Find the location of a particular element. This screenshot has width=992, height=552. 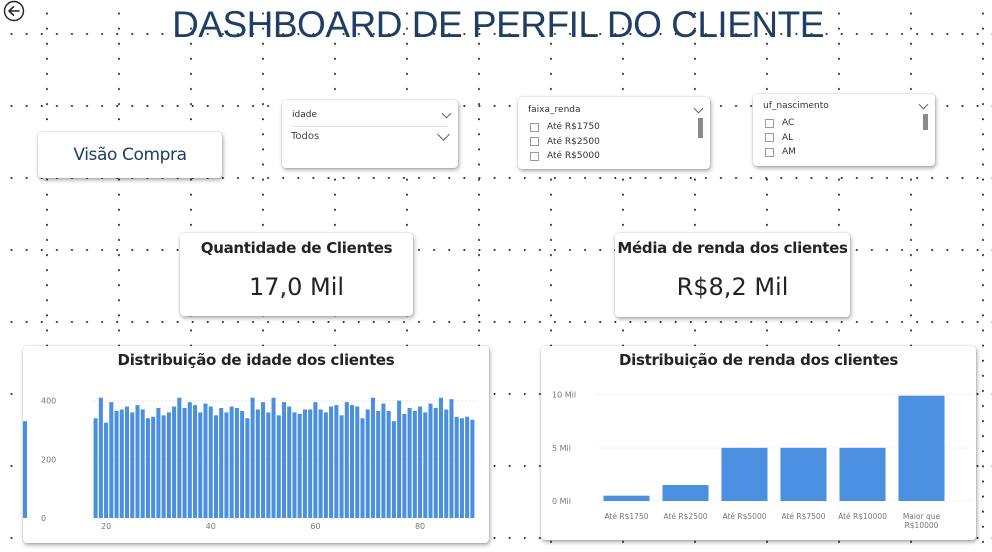

faixa-renda-option: Até R$1750 is located at coordinates (565, 127).